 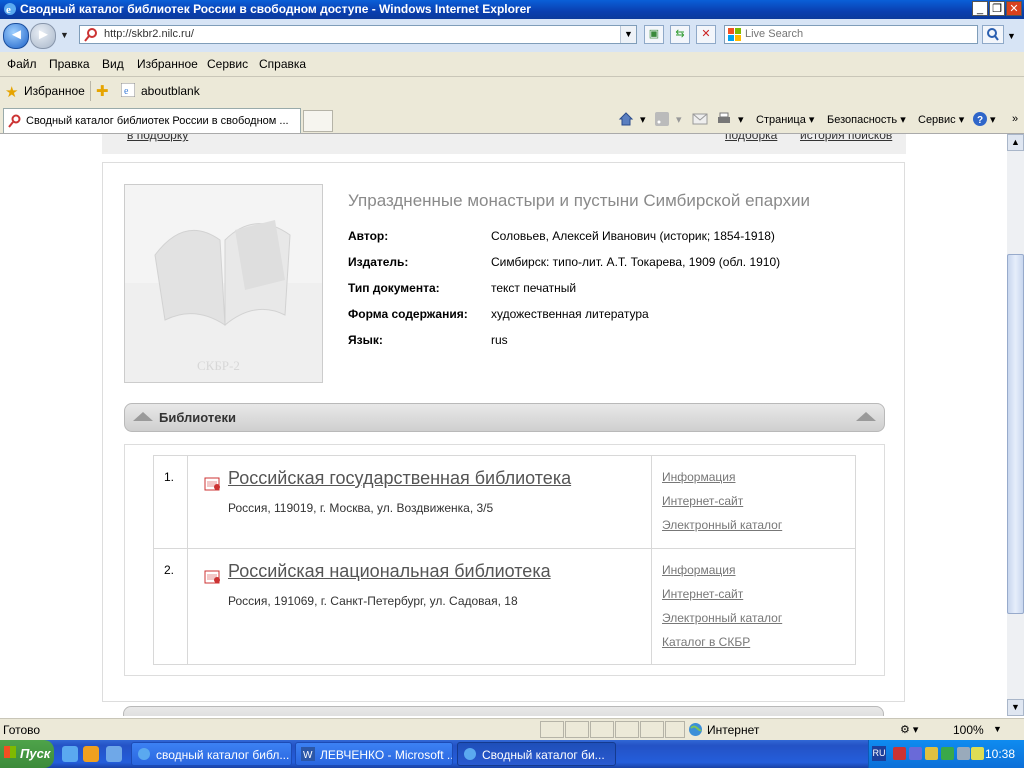 I want to click on library-skbr-catalog-link: Каталог в СКБР, so click(x=758, y=642).